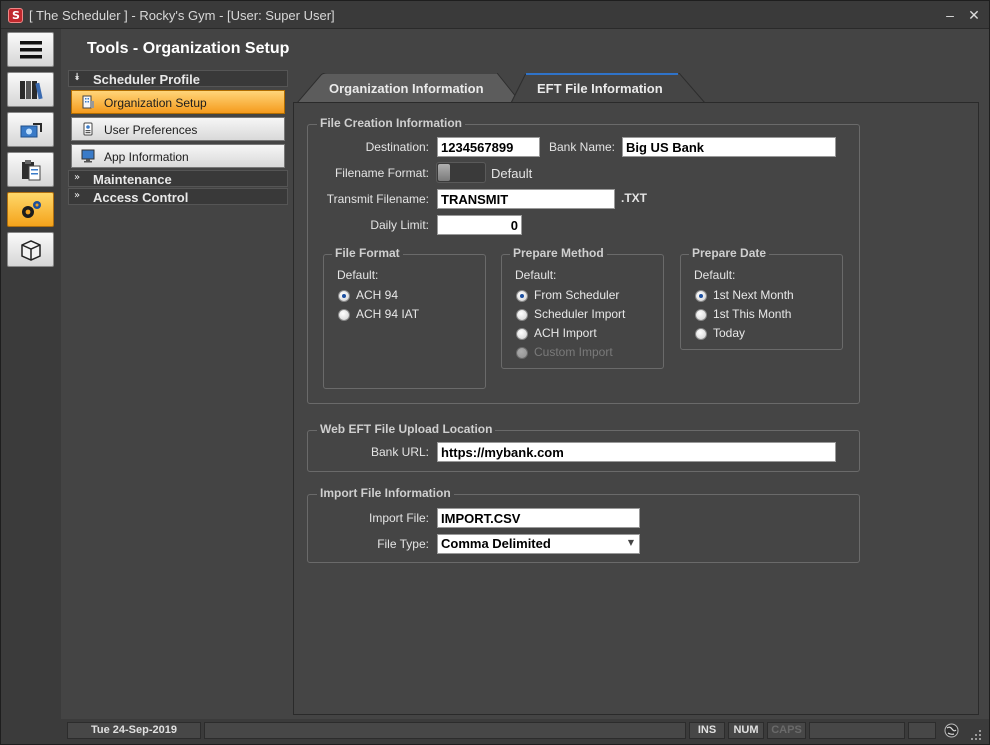  Describe the element at coordinates (406, 429) in the screenshot. I see `group-title: Web EFT File Upload Location` at that location.